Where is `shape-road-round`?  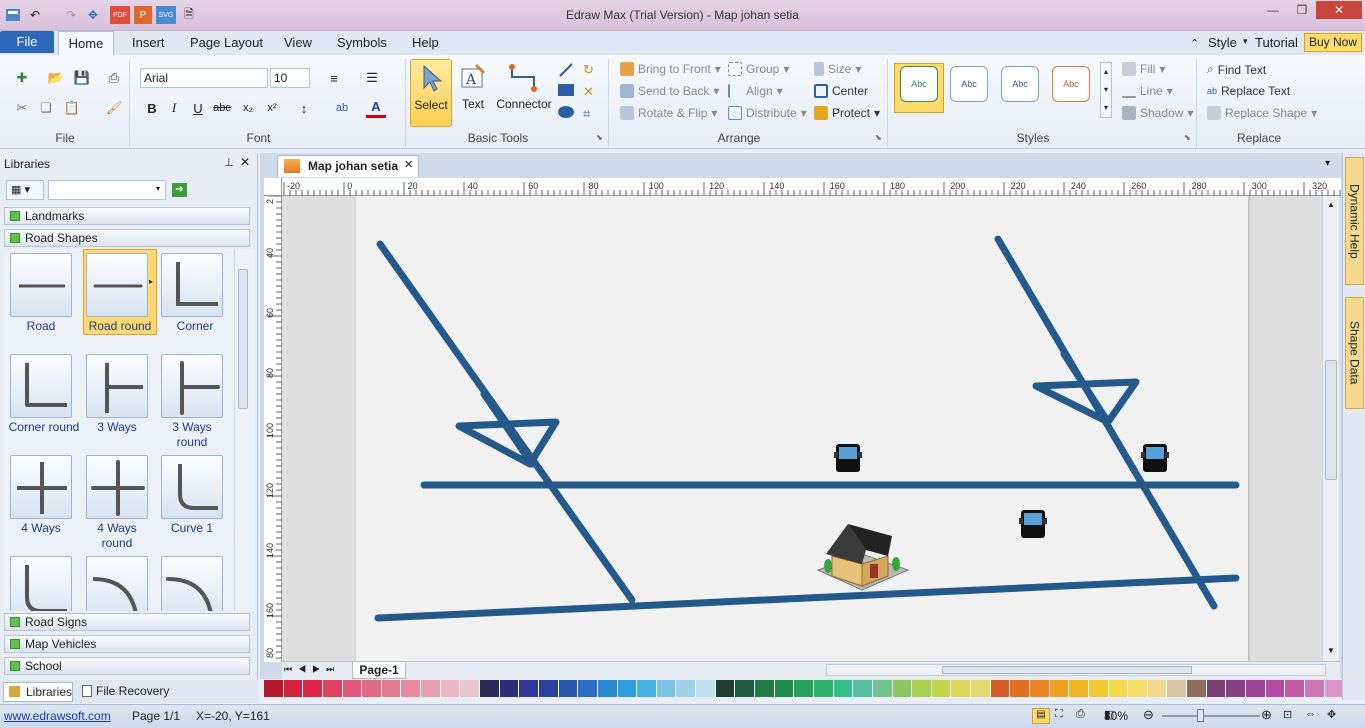 shape-road-round is located at coordinates (117, 285).